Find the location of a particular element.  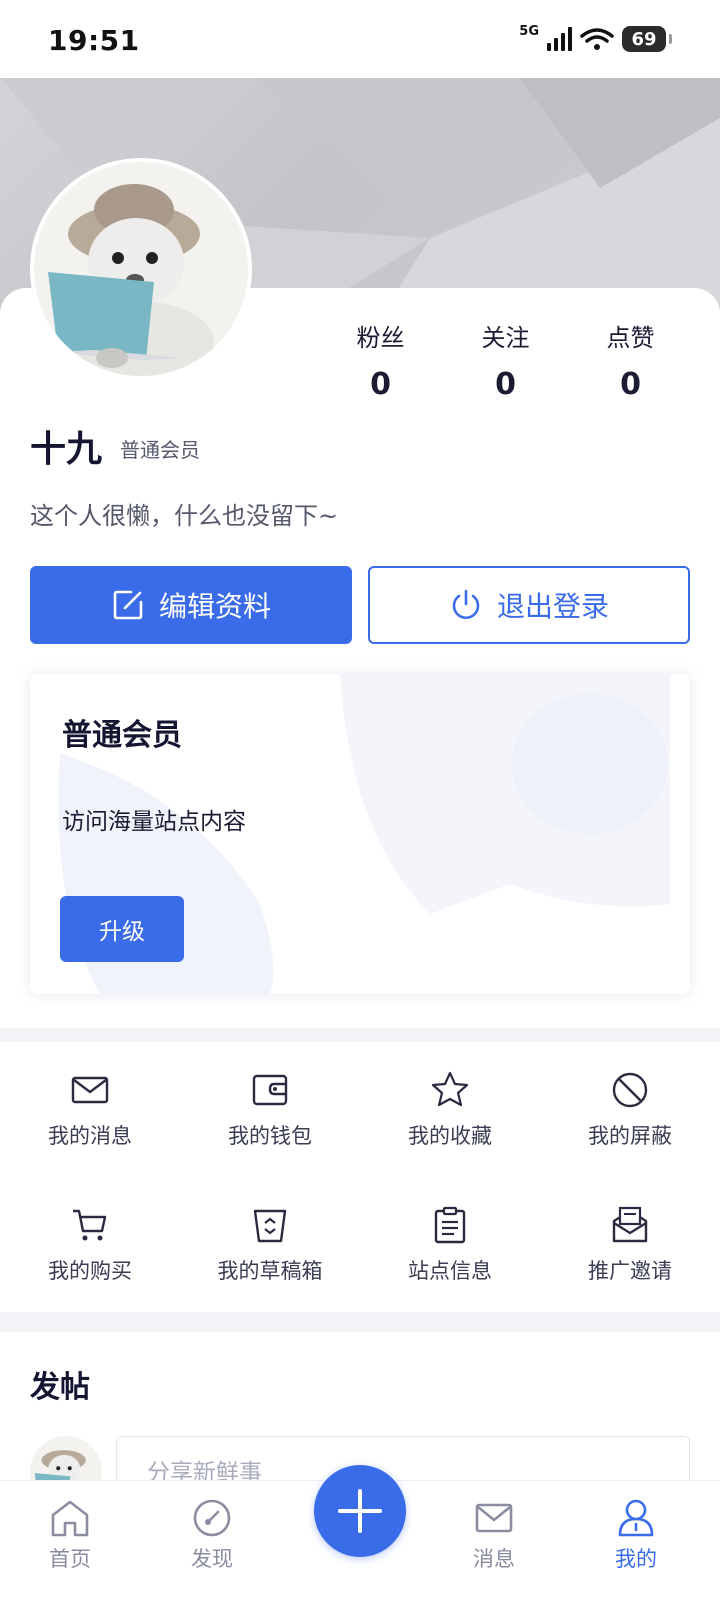

stat-followers: 粉丝 0 is located at coordinates (380, 360).